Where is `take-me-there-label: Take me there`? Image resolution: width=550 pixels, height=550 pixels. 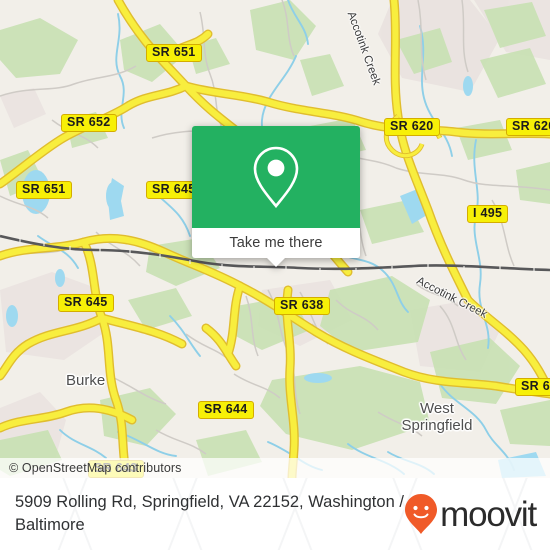
take-me-there-label: Take me there is located at coordinates (276, 243).